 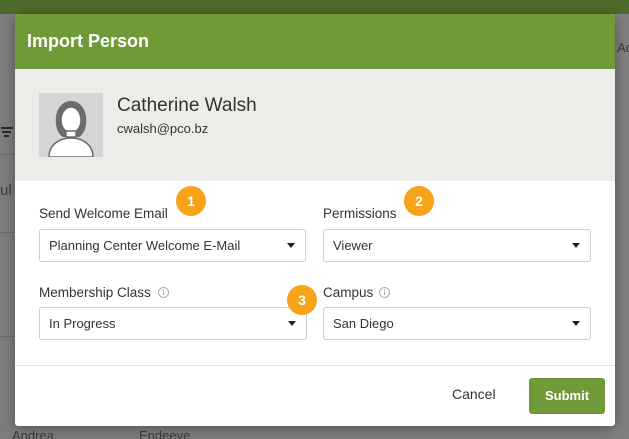 What do you see at coordinates (567, 396) in the screenshot?
I see `submit-button: Submit` at bounding box center [567, 396].